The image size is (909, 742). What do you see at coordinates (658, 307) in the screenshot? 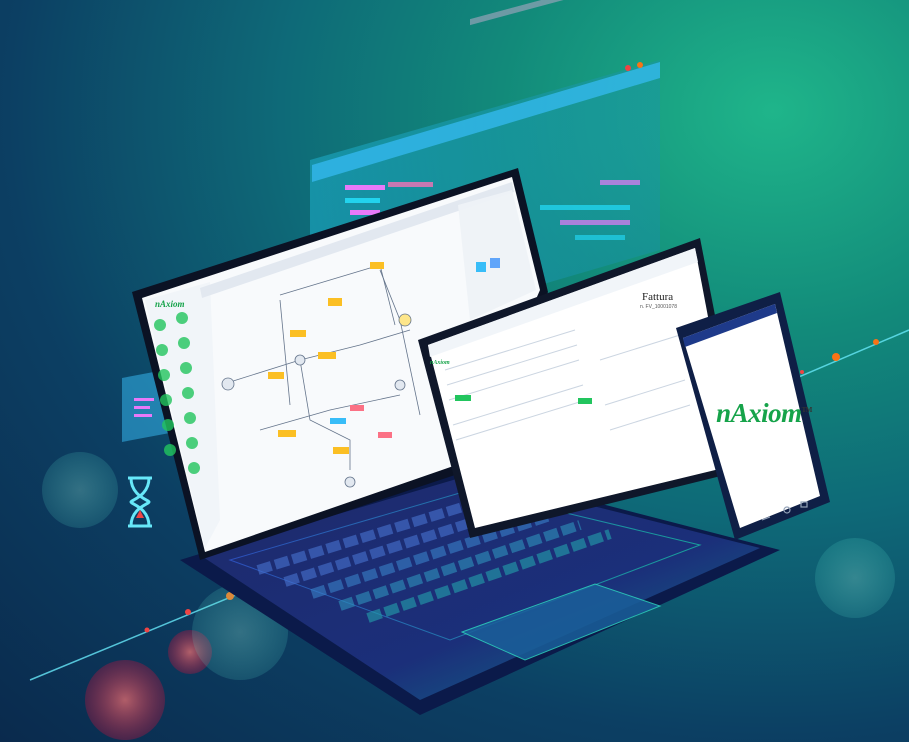
I see `invoice-number: n. FV_10001078` at bounding box center [658, 307].